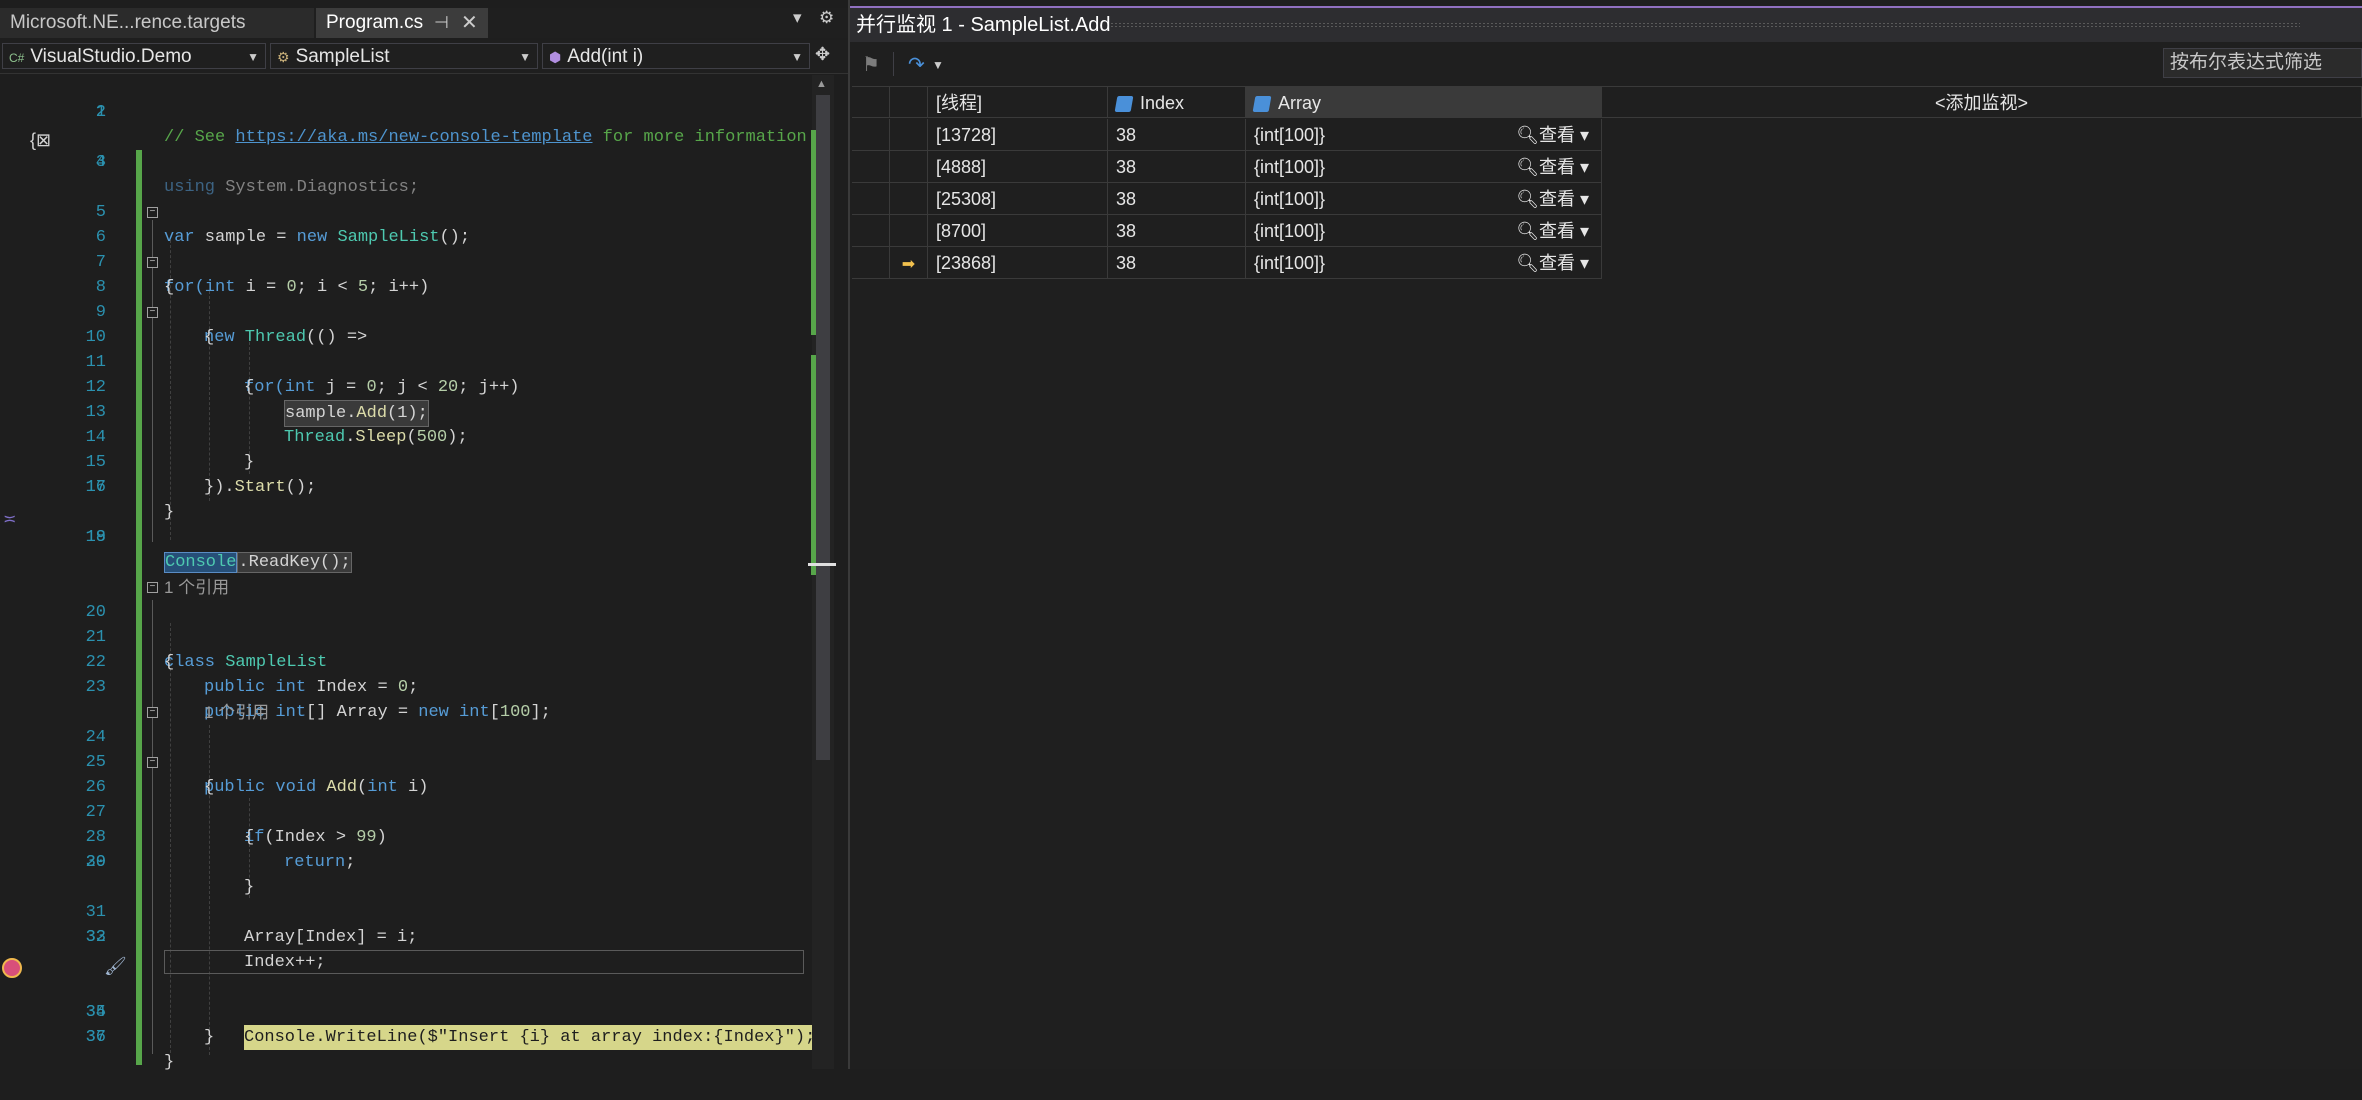  I want to click on class-icon: ⚙, so click(283, 57).